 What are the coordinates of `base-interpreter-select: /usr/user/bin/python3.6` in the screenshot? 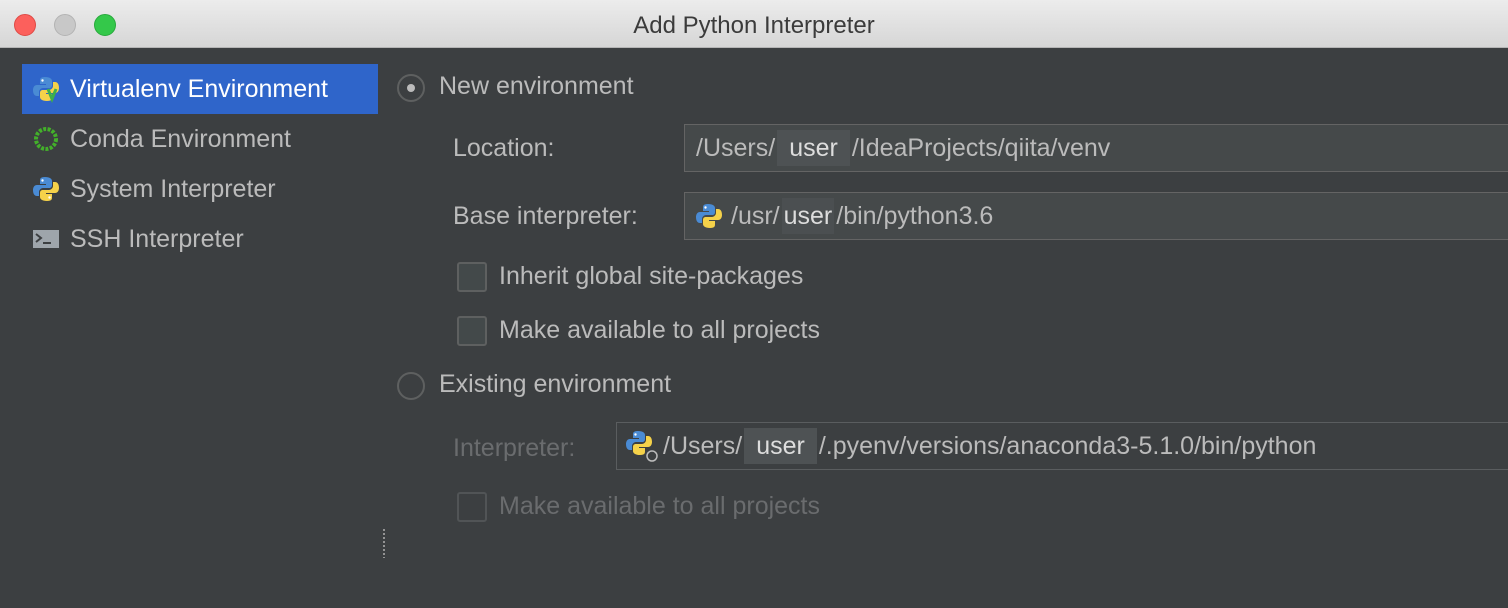 It's located at (1096, 216).